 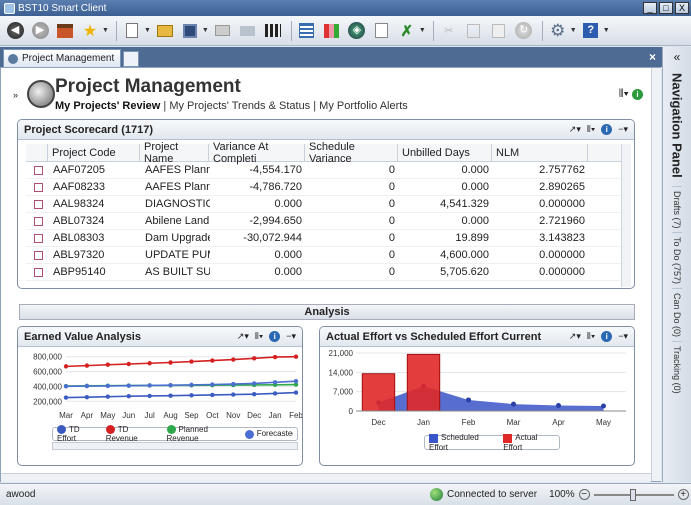 What do you see at coordinates (357, 31) in the screenshot?
I see `compass-button: ◈` at bounding box center [357, 31].